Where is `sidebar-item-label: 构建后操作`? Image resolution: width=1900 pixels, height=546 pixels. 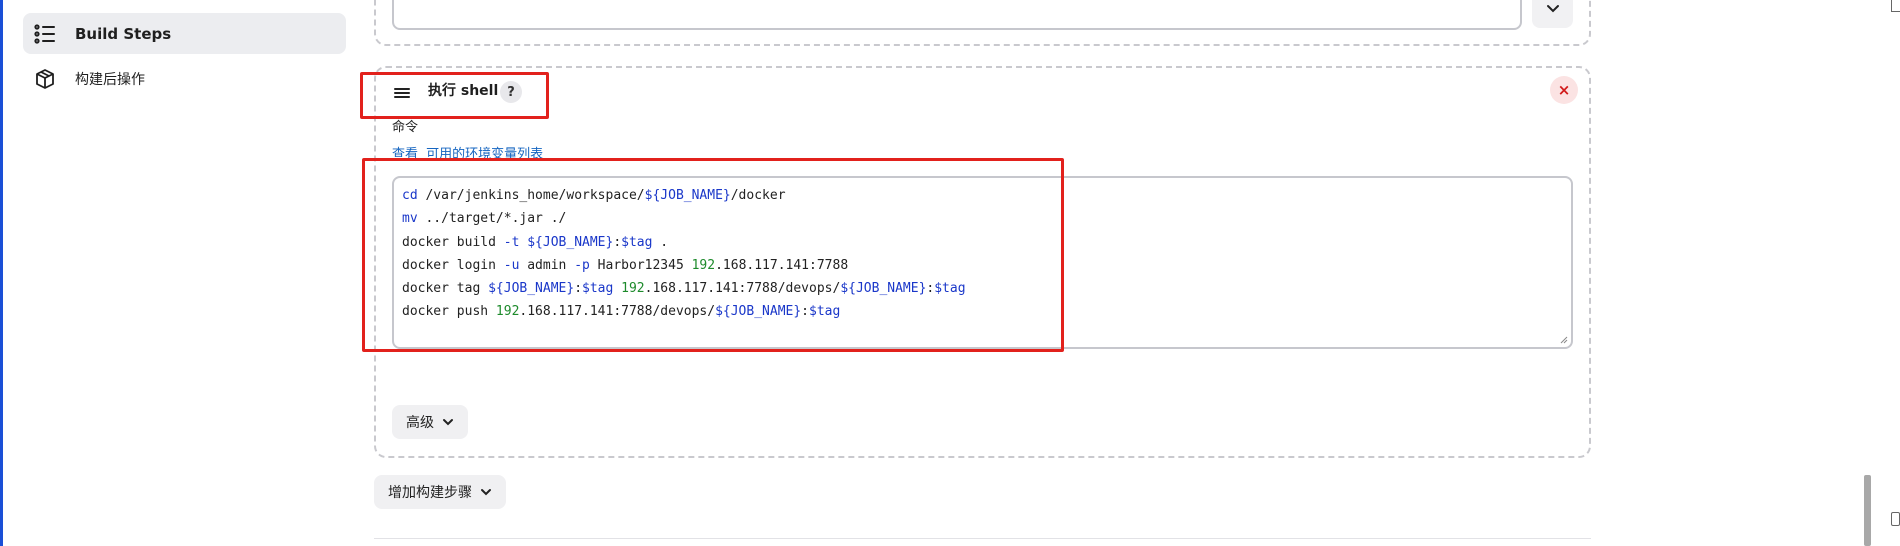 sidebar-item-label: 构建后操作 is located at coordinates (110, 80).